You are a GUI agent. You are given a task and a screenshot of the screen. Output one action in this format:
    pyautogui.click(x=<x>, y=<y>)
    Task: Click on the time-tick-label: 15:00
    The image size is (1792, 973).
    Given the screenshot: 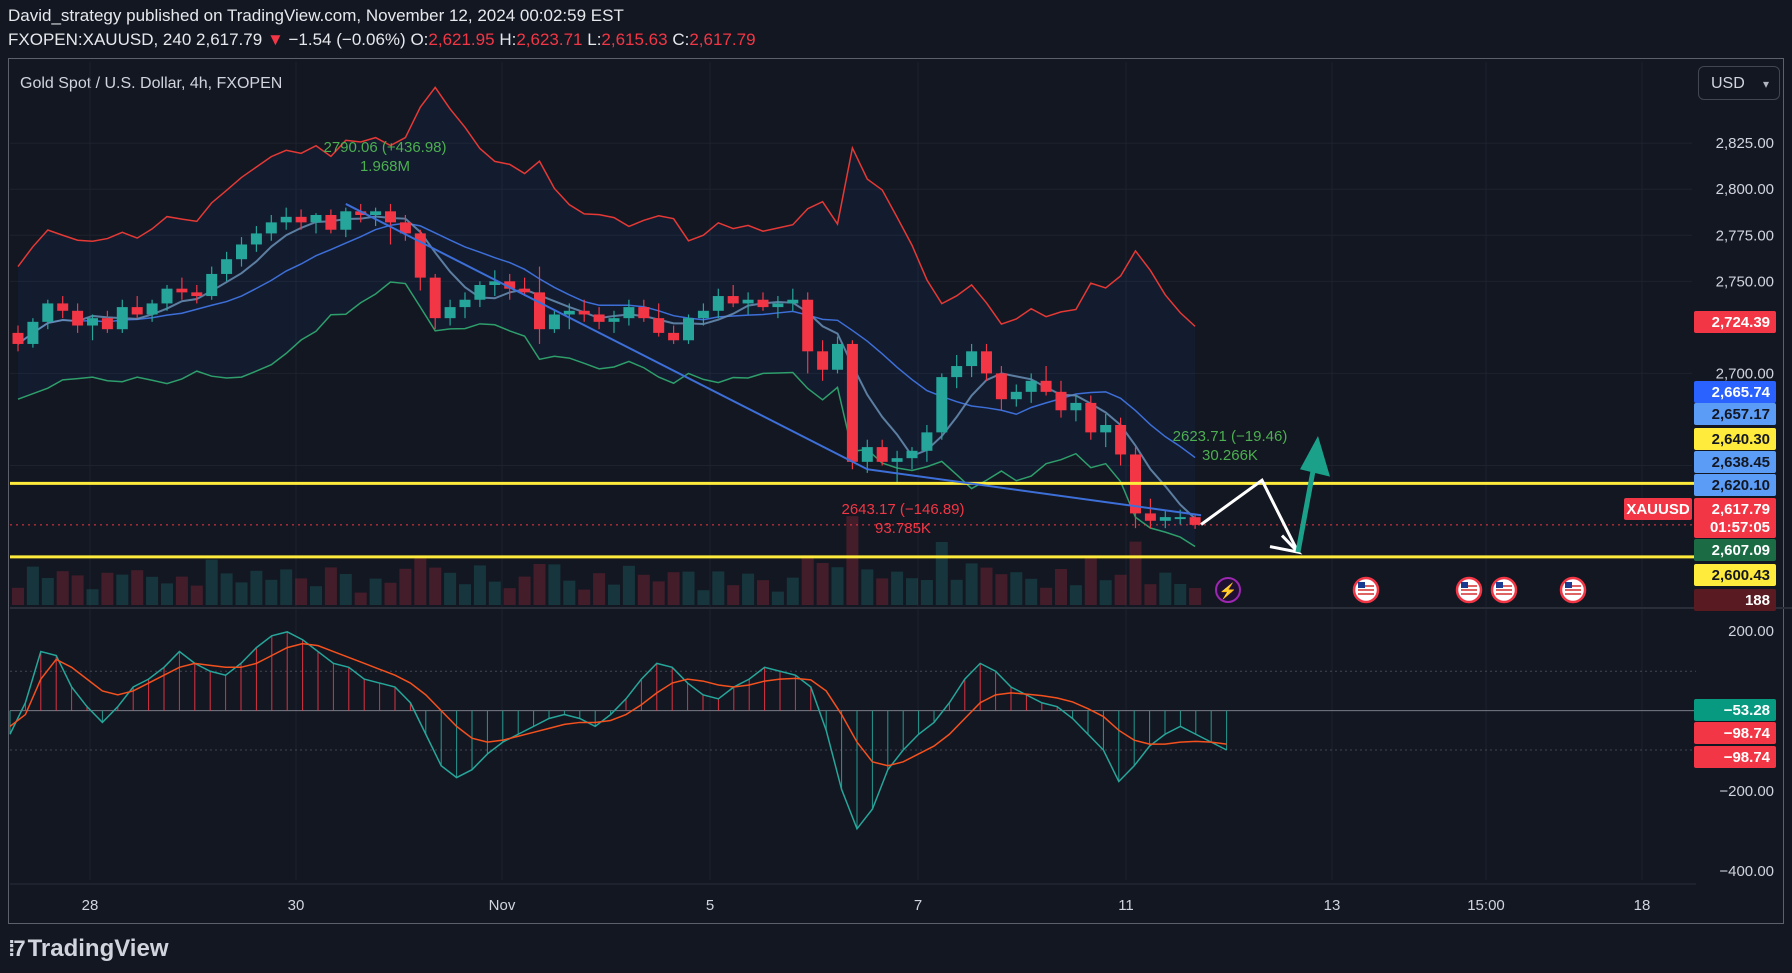 What is the action you would take?
    pyautogui.click(x=1486, y=905)
    